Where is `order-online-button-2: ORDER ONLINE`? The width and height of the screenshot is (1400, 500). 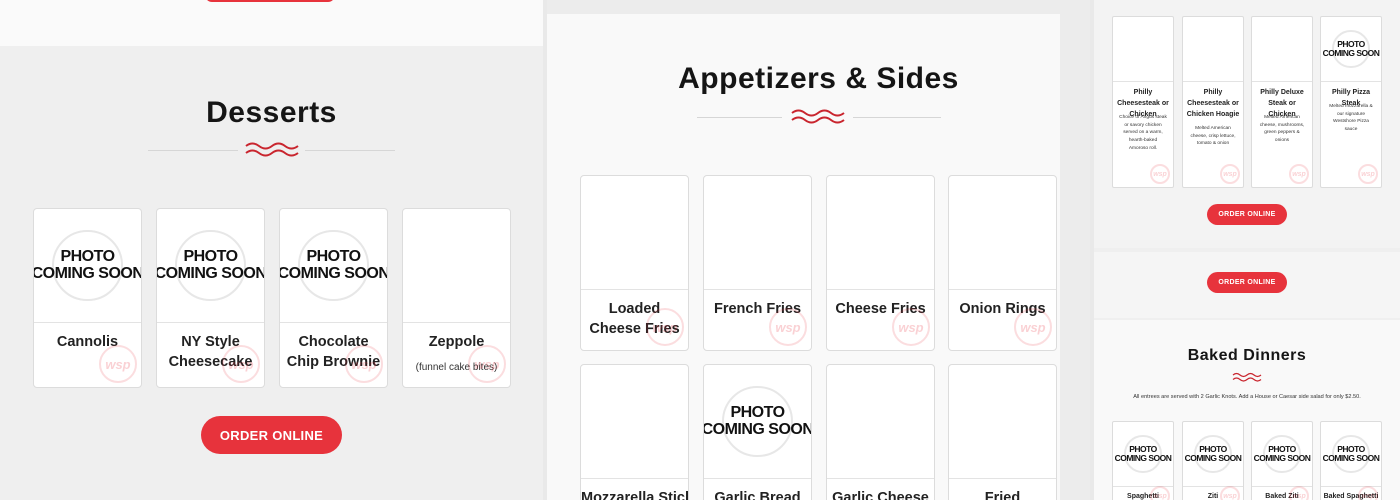 order-online-button-2: ORDER ONLINE is located at coordinates (1247, 282).